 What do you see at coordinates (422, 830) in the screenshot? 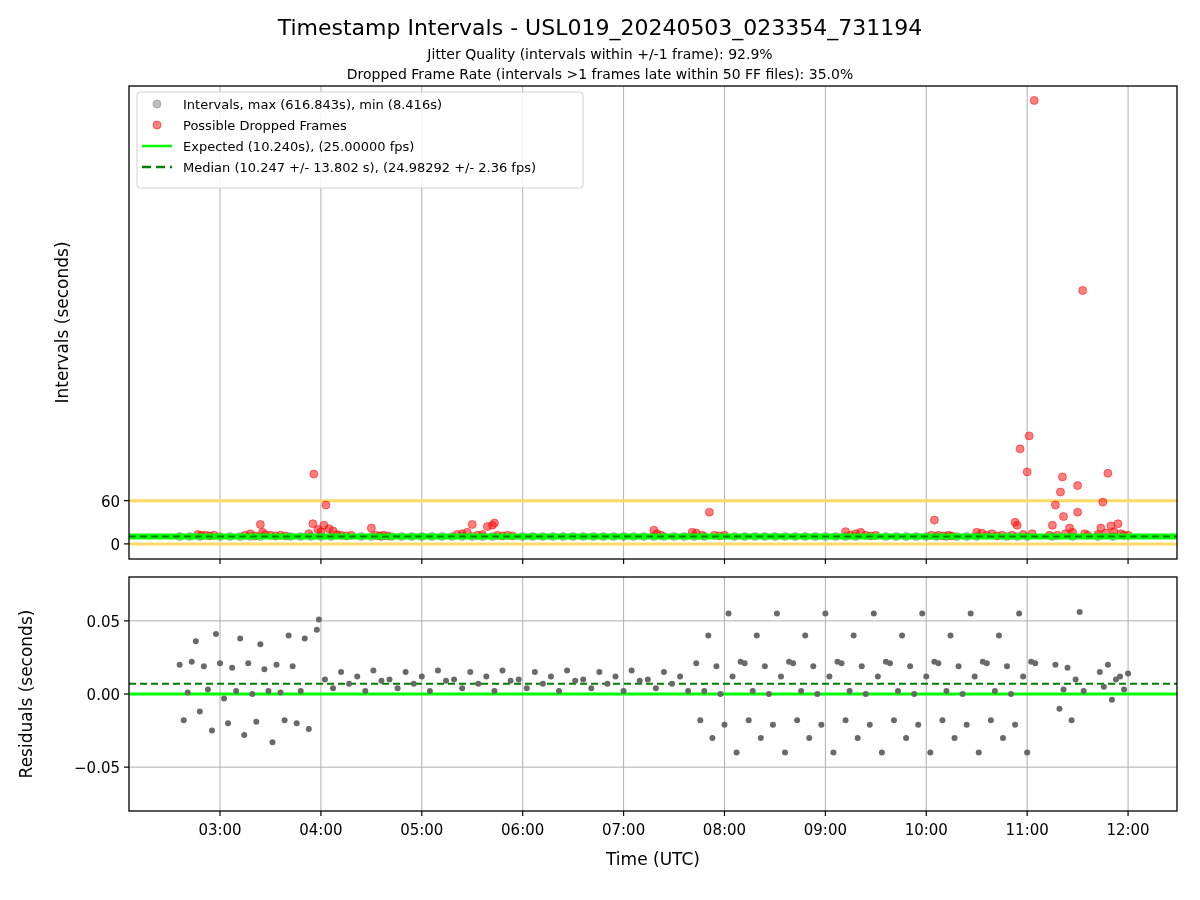
I see `x-tick-label: 05:00` at bounding box center [422, 830].